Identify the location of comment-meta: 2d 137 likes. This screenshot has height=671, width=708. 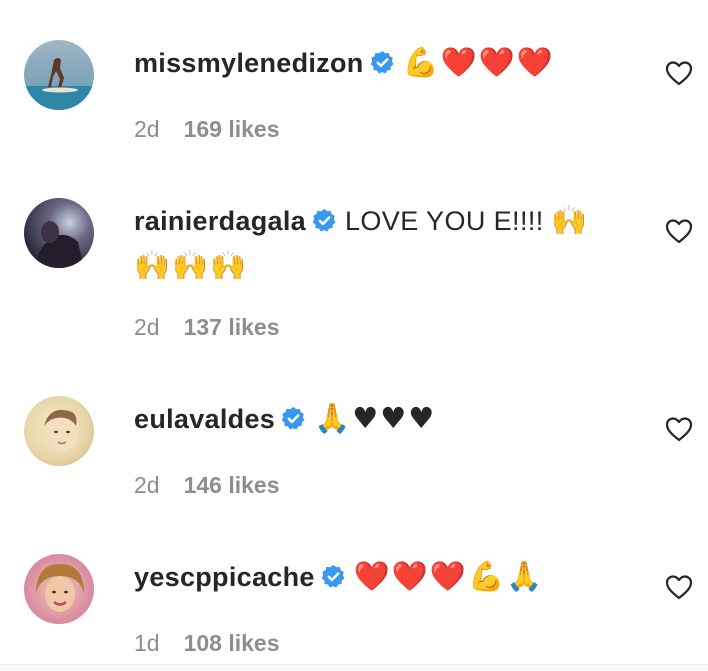
(207, 327).